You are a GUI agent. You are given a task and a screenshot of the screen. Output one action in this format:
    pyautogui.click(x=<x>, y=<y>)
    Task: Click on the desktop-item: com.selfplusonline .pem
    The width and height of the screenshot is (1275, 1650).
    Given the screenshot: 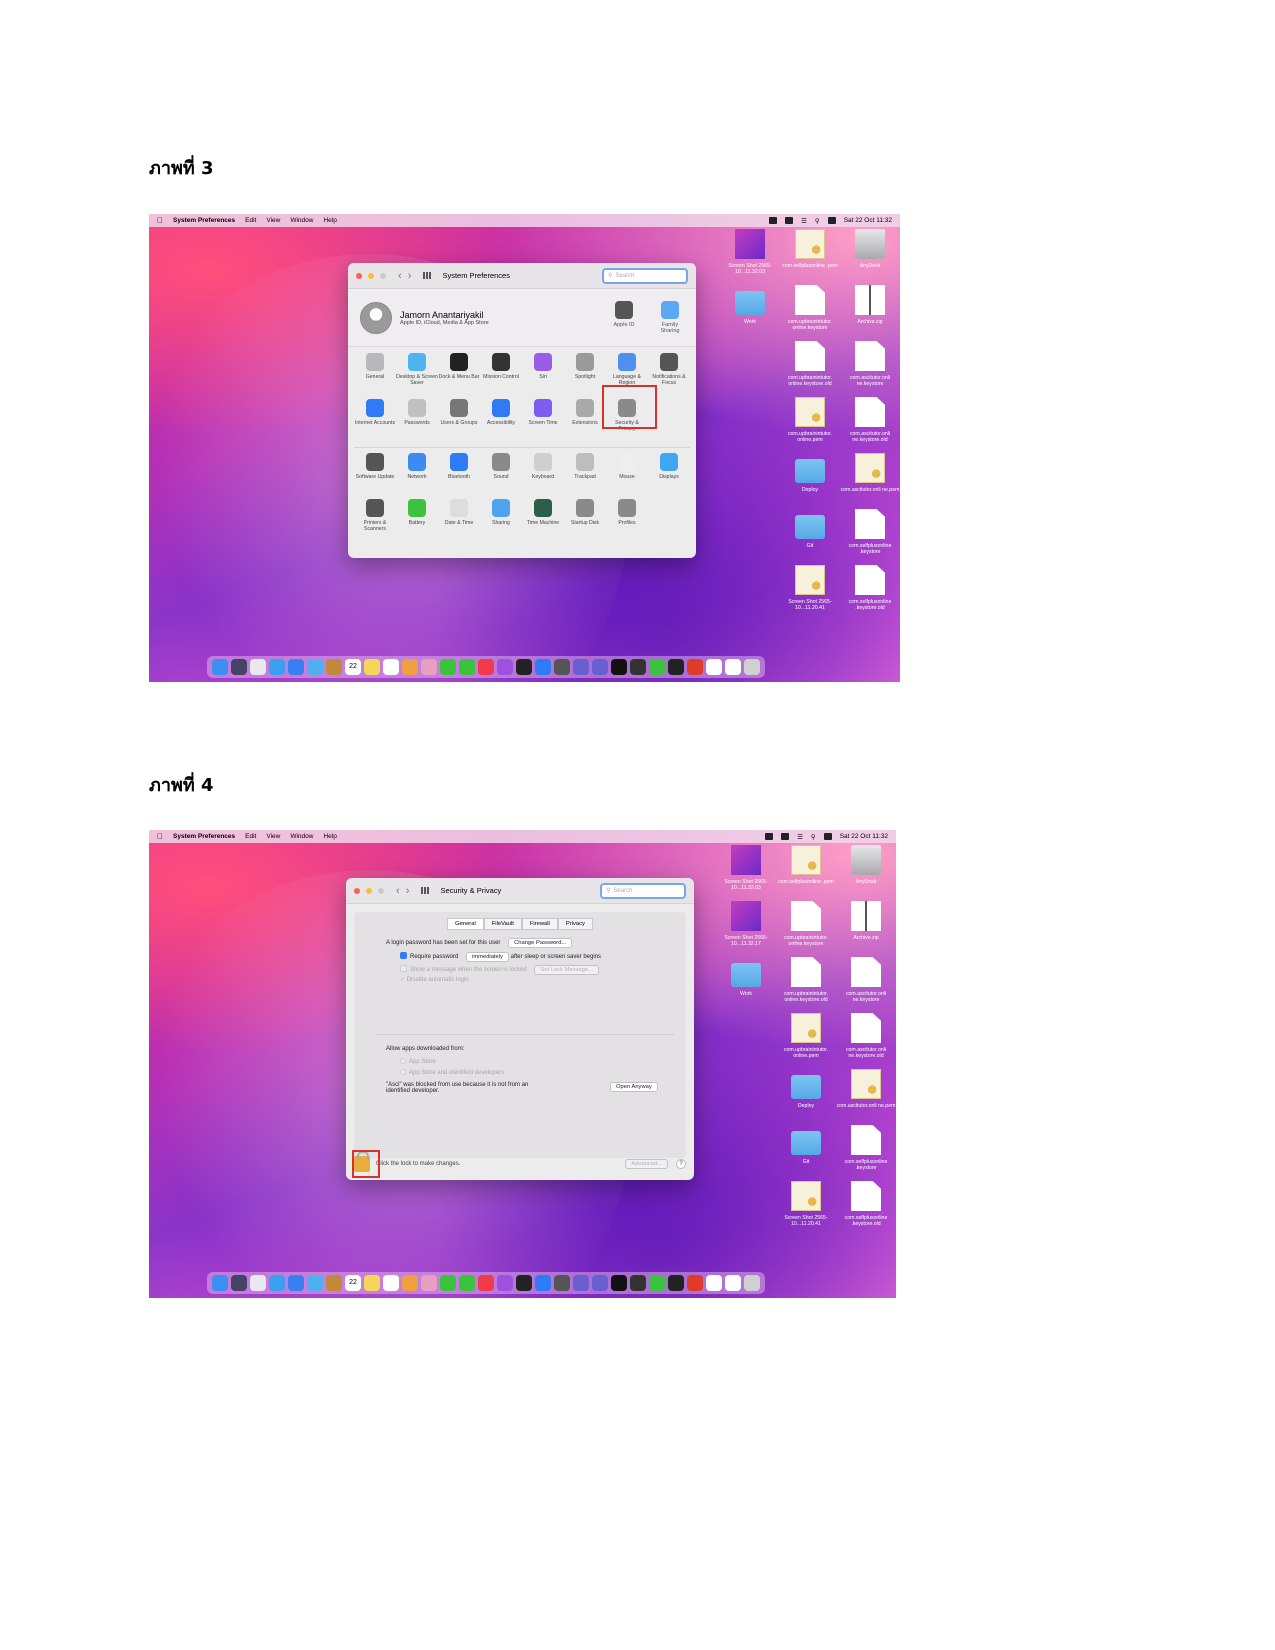 What is the action you would take?
    pyautogui.click(x=806, y=865)
    